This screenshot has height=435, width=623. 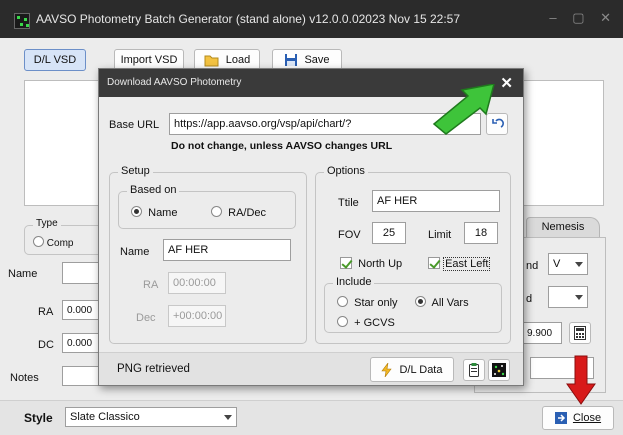 I want to click on ra-input: 0.000, so click(x=82, y=310).